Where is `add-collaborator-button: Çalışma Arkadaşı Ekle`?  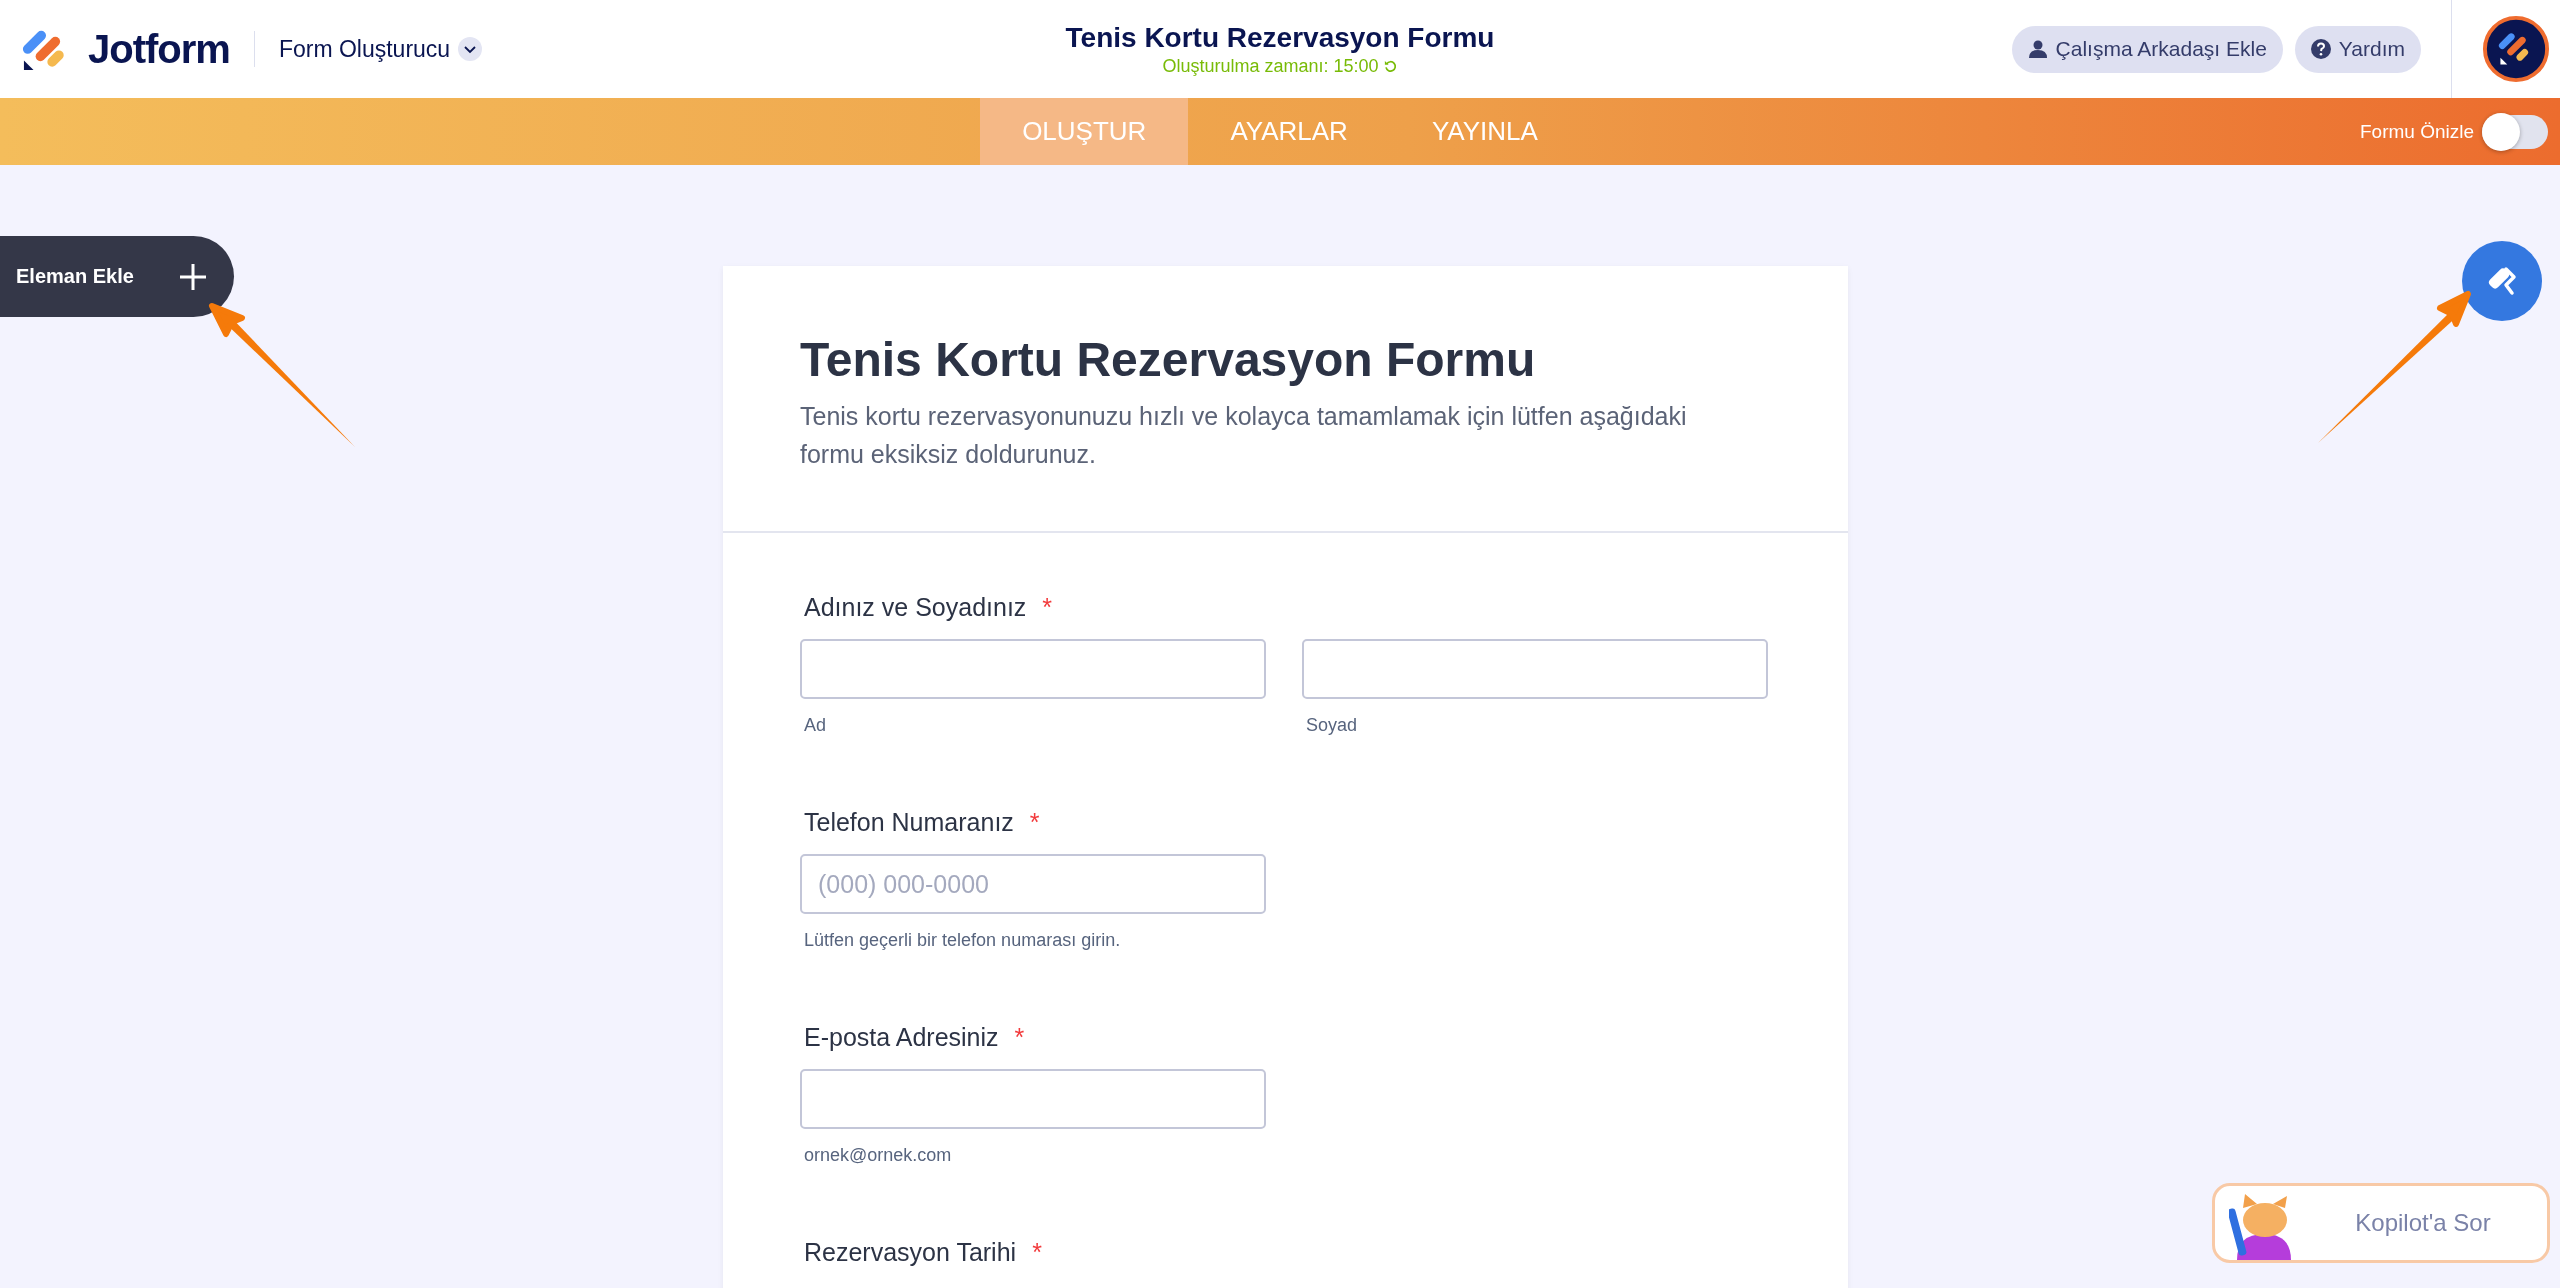
add-collaborator-button: Çalışma Arkadaşı Ekle is located at coordinates (2147, 49).